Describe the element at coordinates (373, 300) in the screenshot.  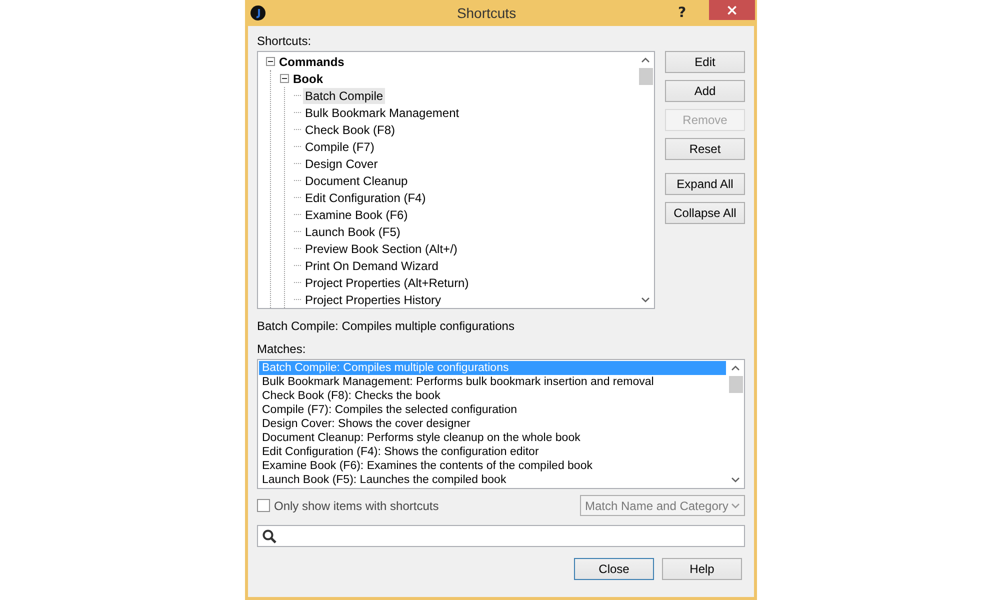
I see `tree-item: Project Properties History` at that location.